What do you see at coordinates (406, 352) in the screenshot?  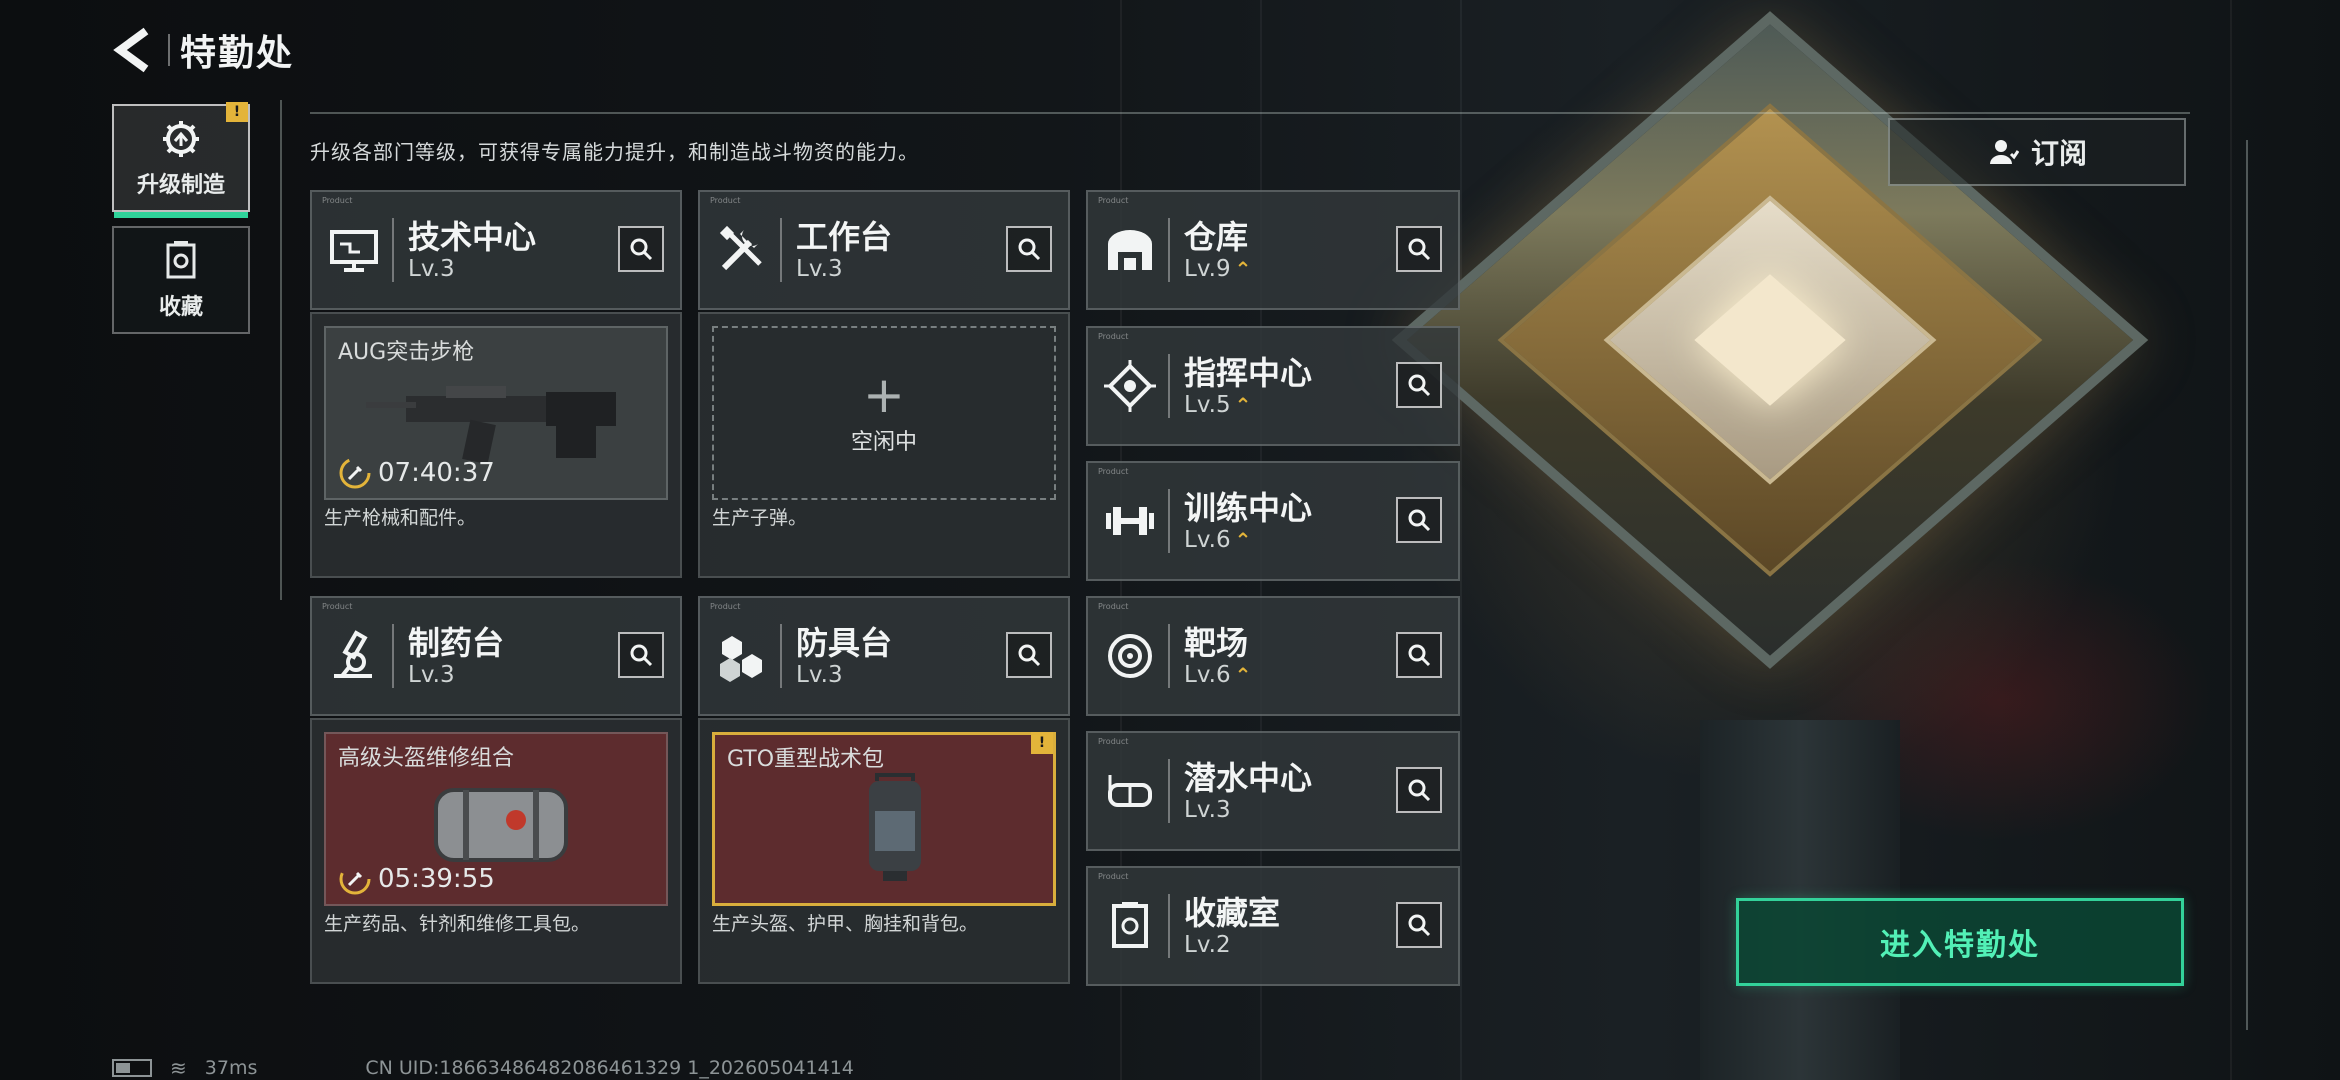 I see `item-name: AUG突击步枪` at bounding box center [406, 352].